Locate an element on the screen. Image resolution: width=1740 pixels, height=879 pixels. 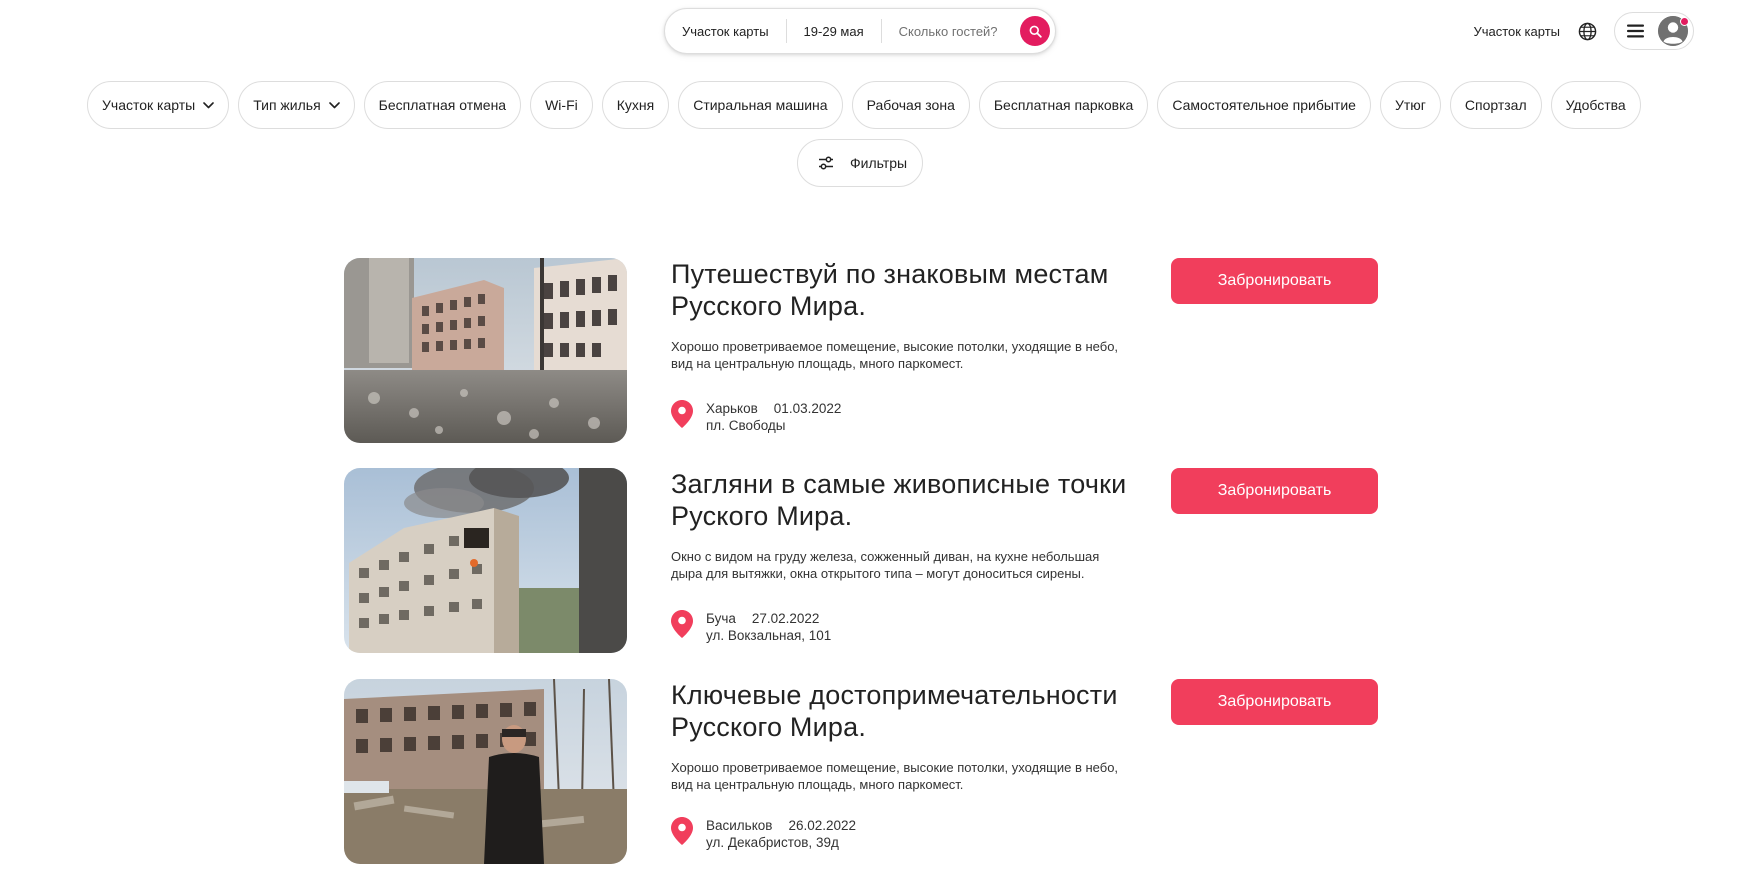
globe-icon is located at coordinates (1587, 31).